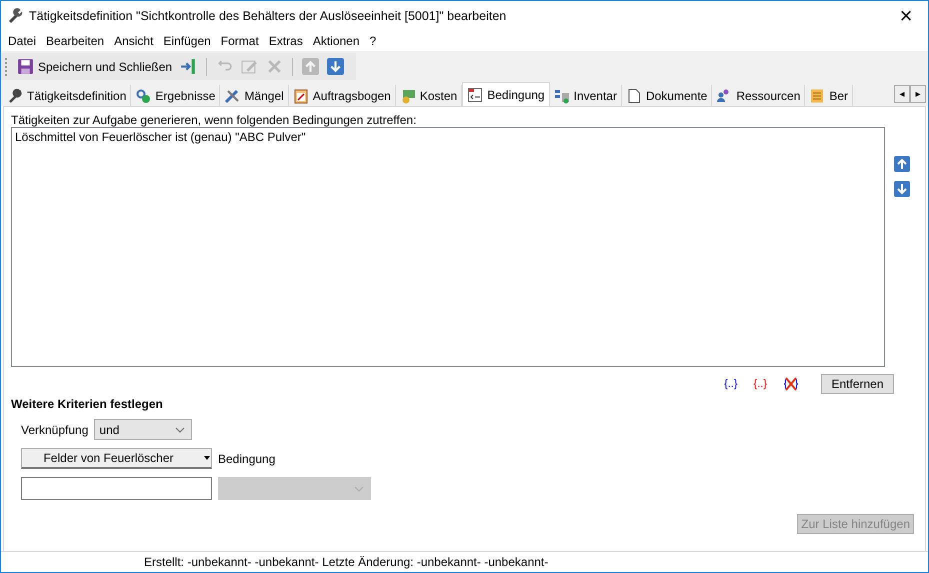 The height and width of the screenshot is (573, 929). Describe the element at coordinates (247, 459) in the screenshot. I see `condition-label: Bedingung` at that location.